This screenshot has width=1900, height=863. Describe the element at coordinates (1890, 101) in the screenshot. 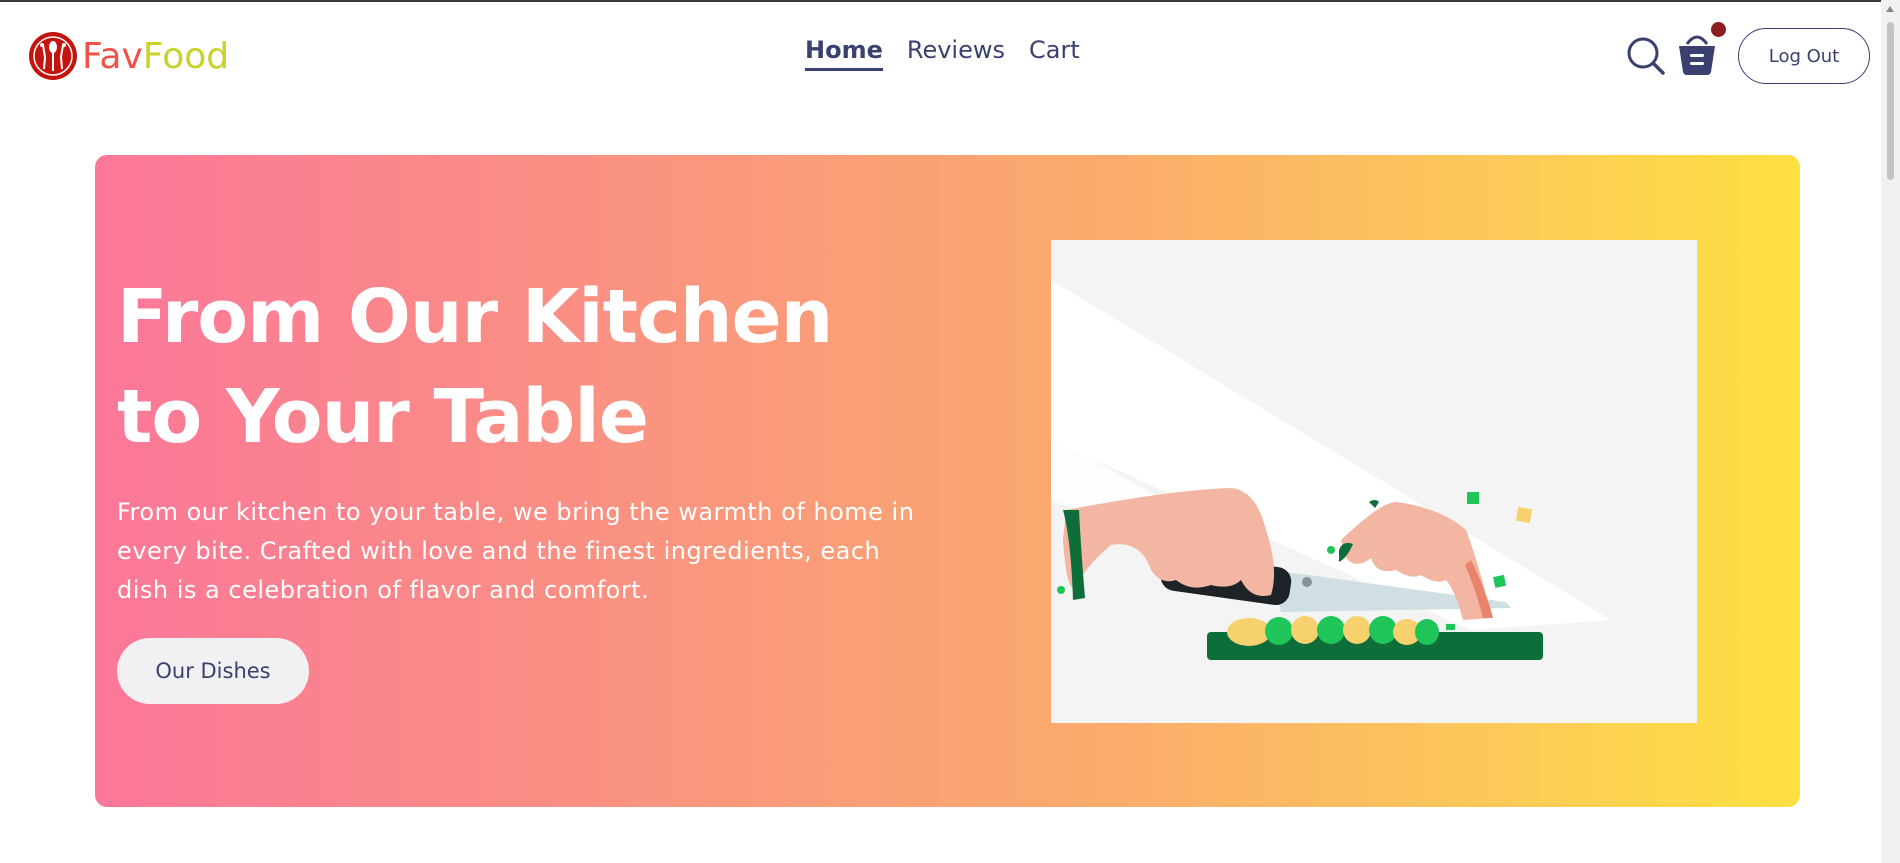

I see `scrollbar-thumb` at that location.